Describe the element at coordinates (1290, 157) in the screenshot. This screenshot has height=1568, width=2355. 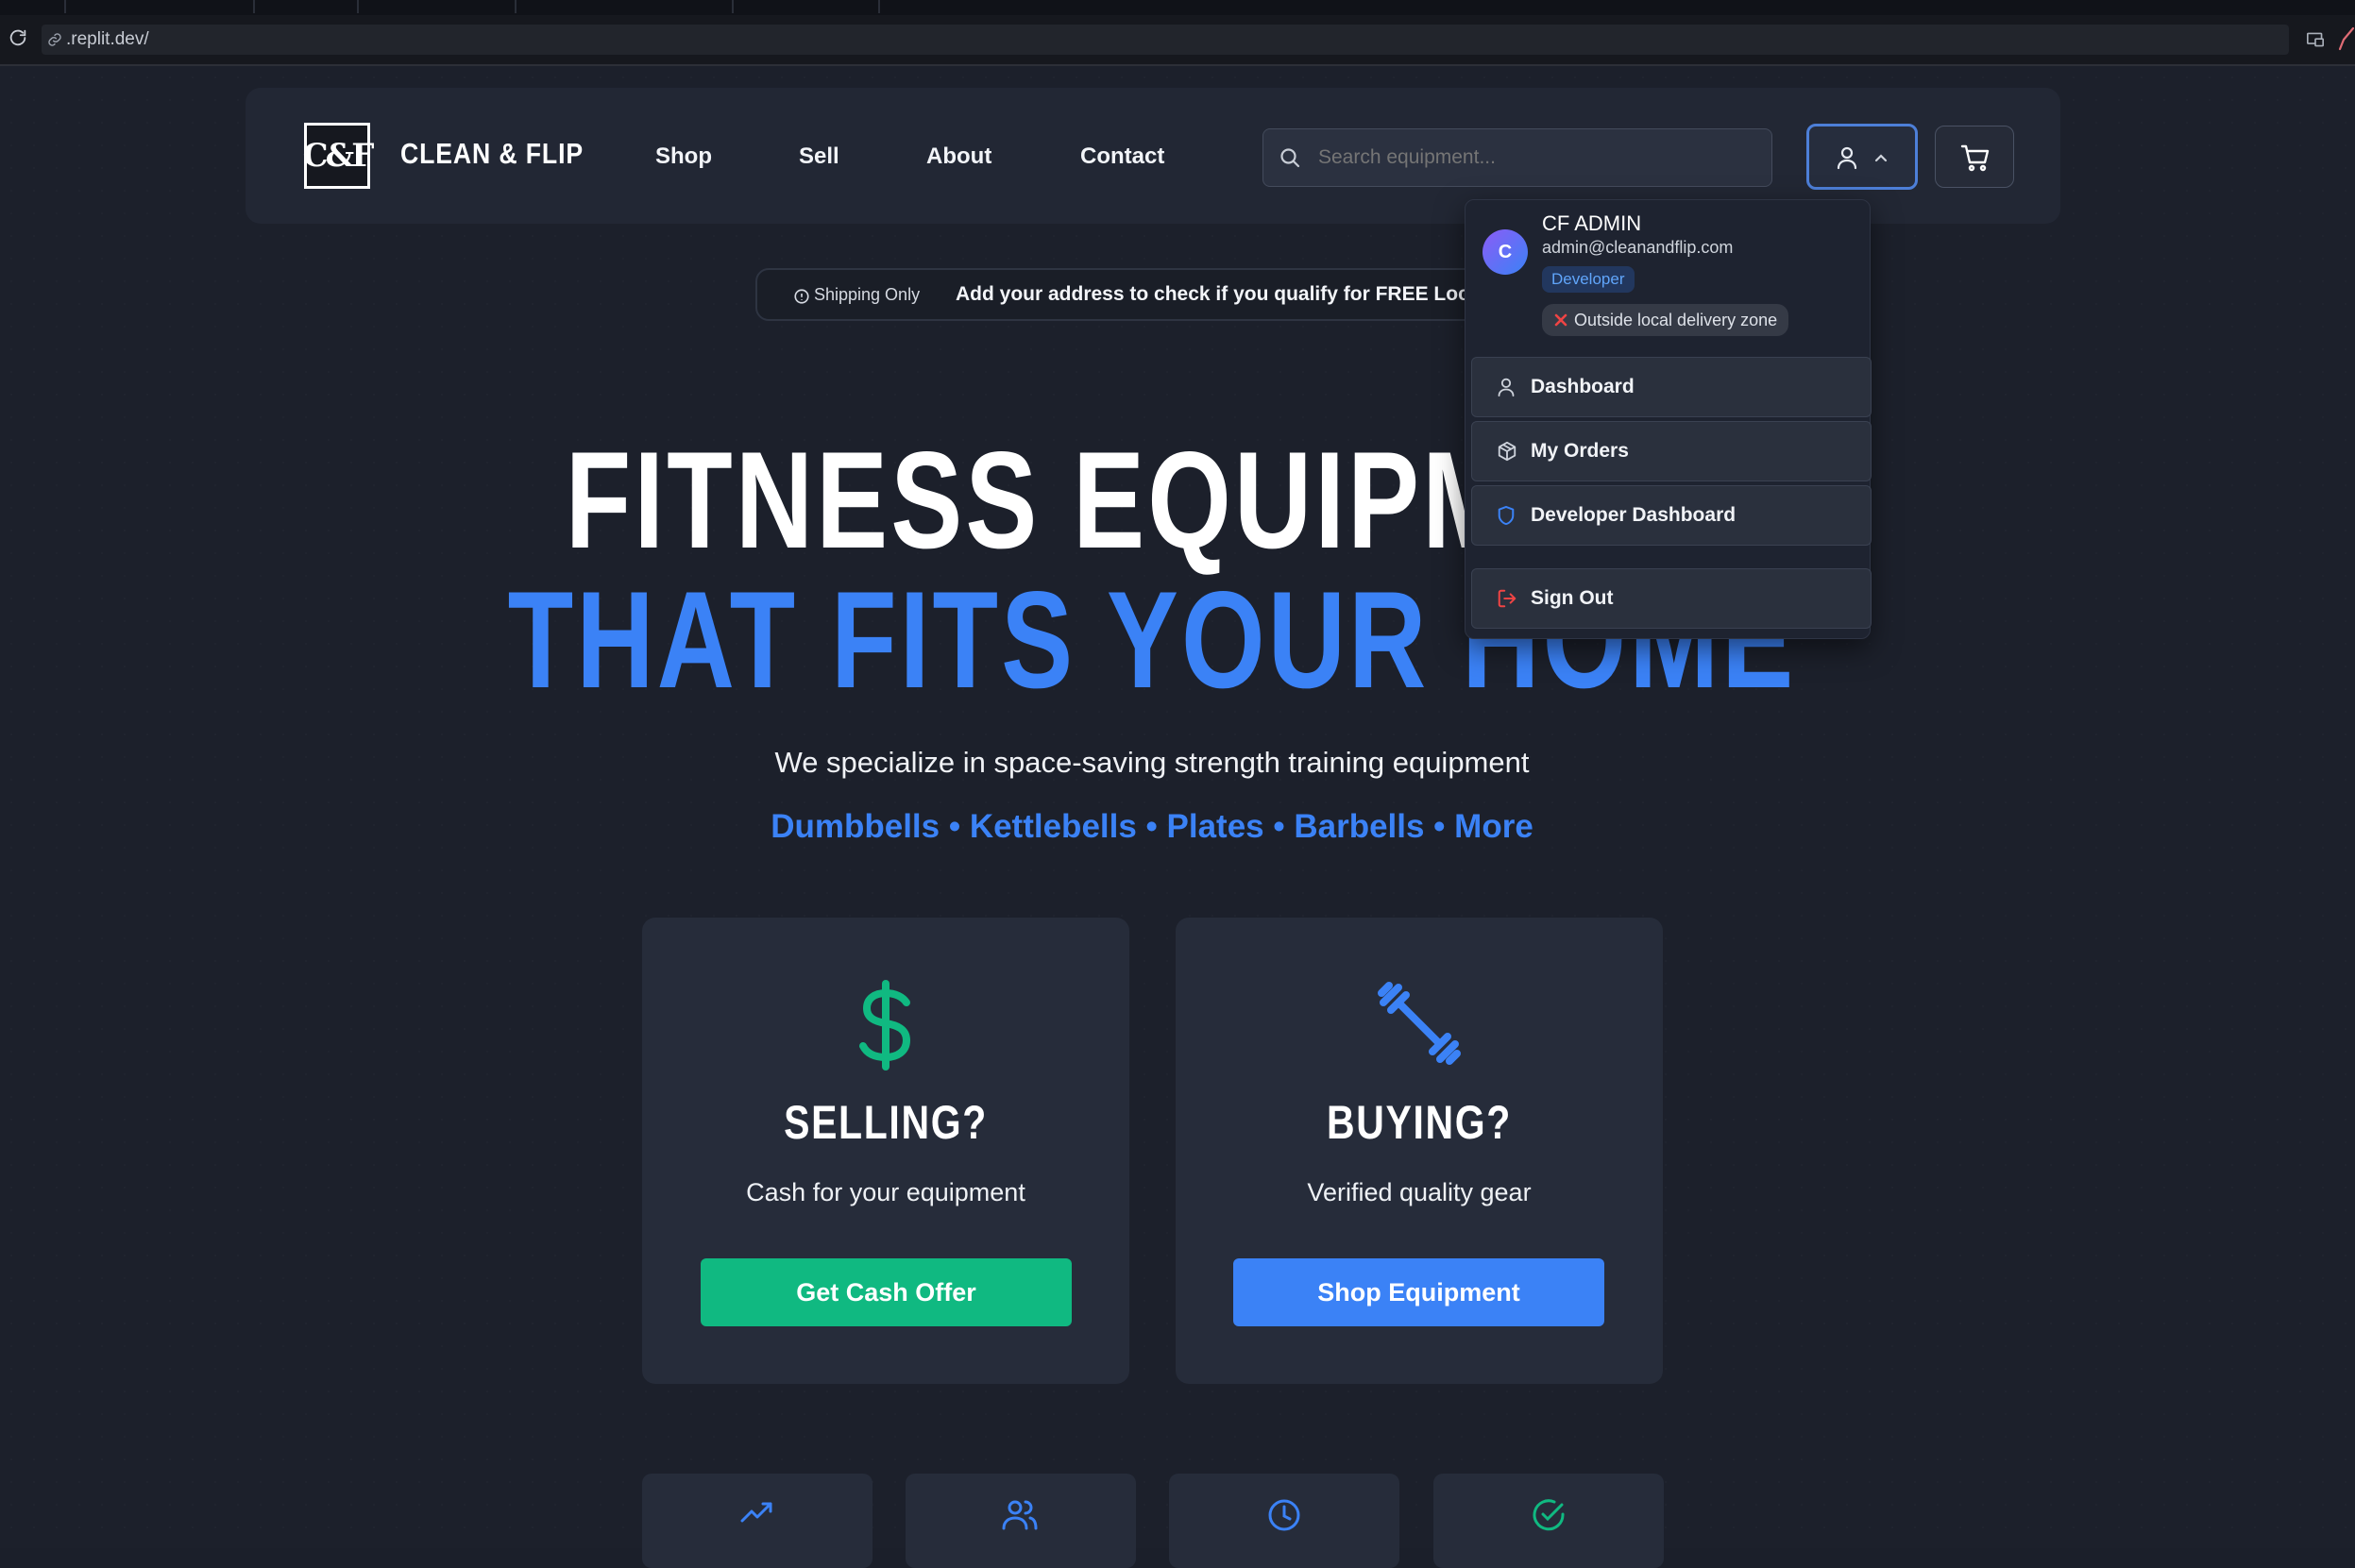
I see `search-icon` at that location.